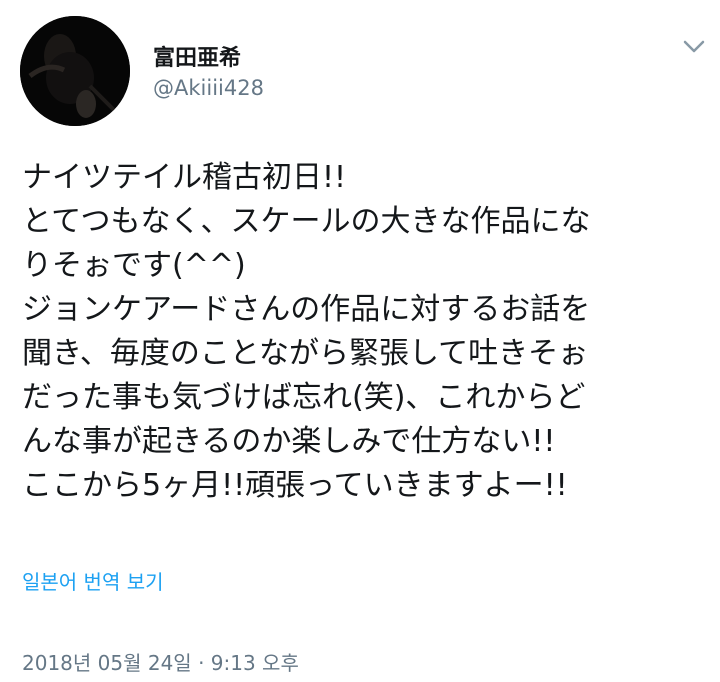 This screenshot has height=682, width=720. I want to click on tweet-text-line: んな事が起きるのか楽しみで仕方ない!!, so click(289, 441).